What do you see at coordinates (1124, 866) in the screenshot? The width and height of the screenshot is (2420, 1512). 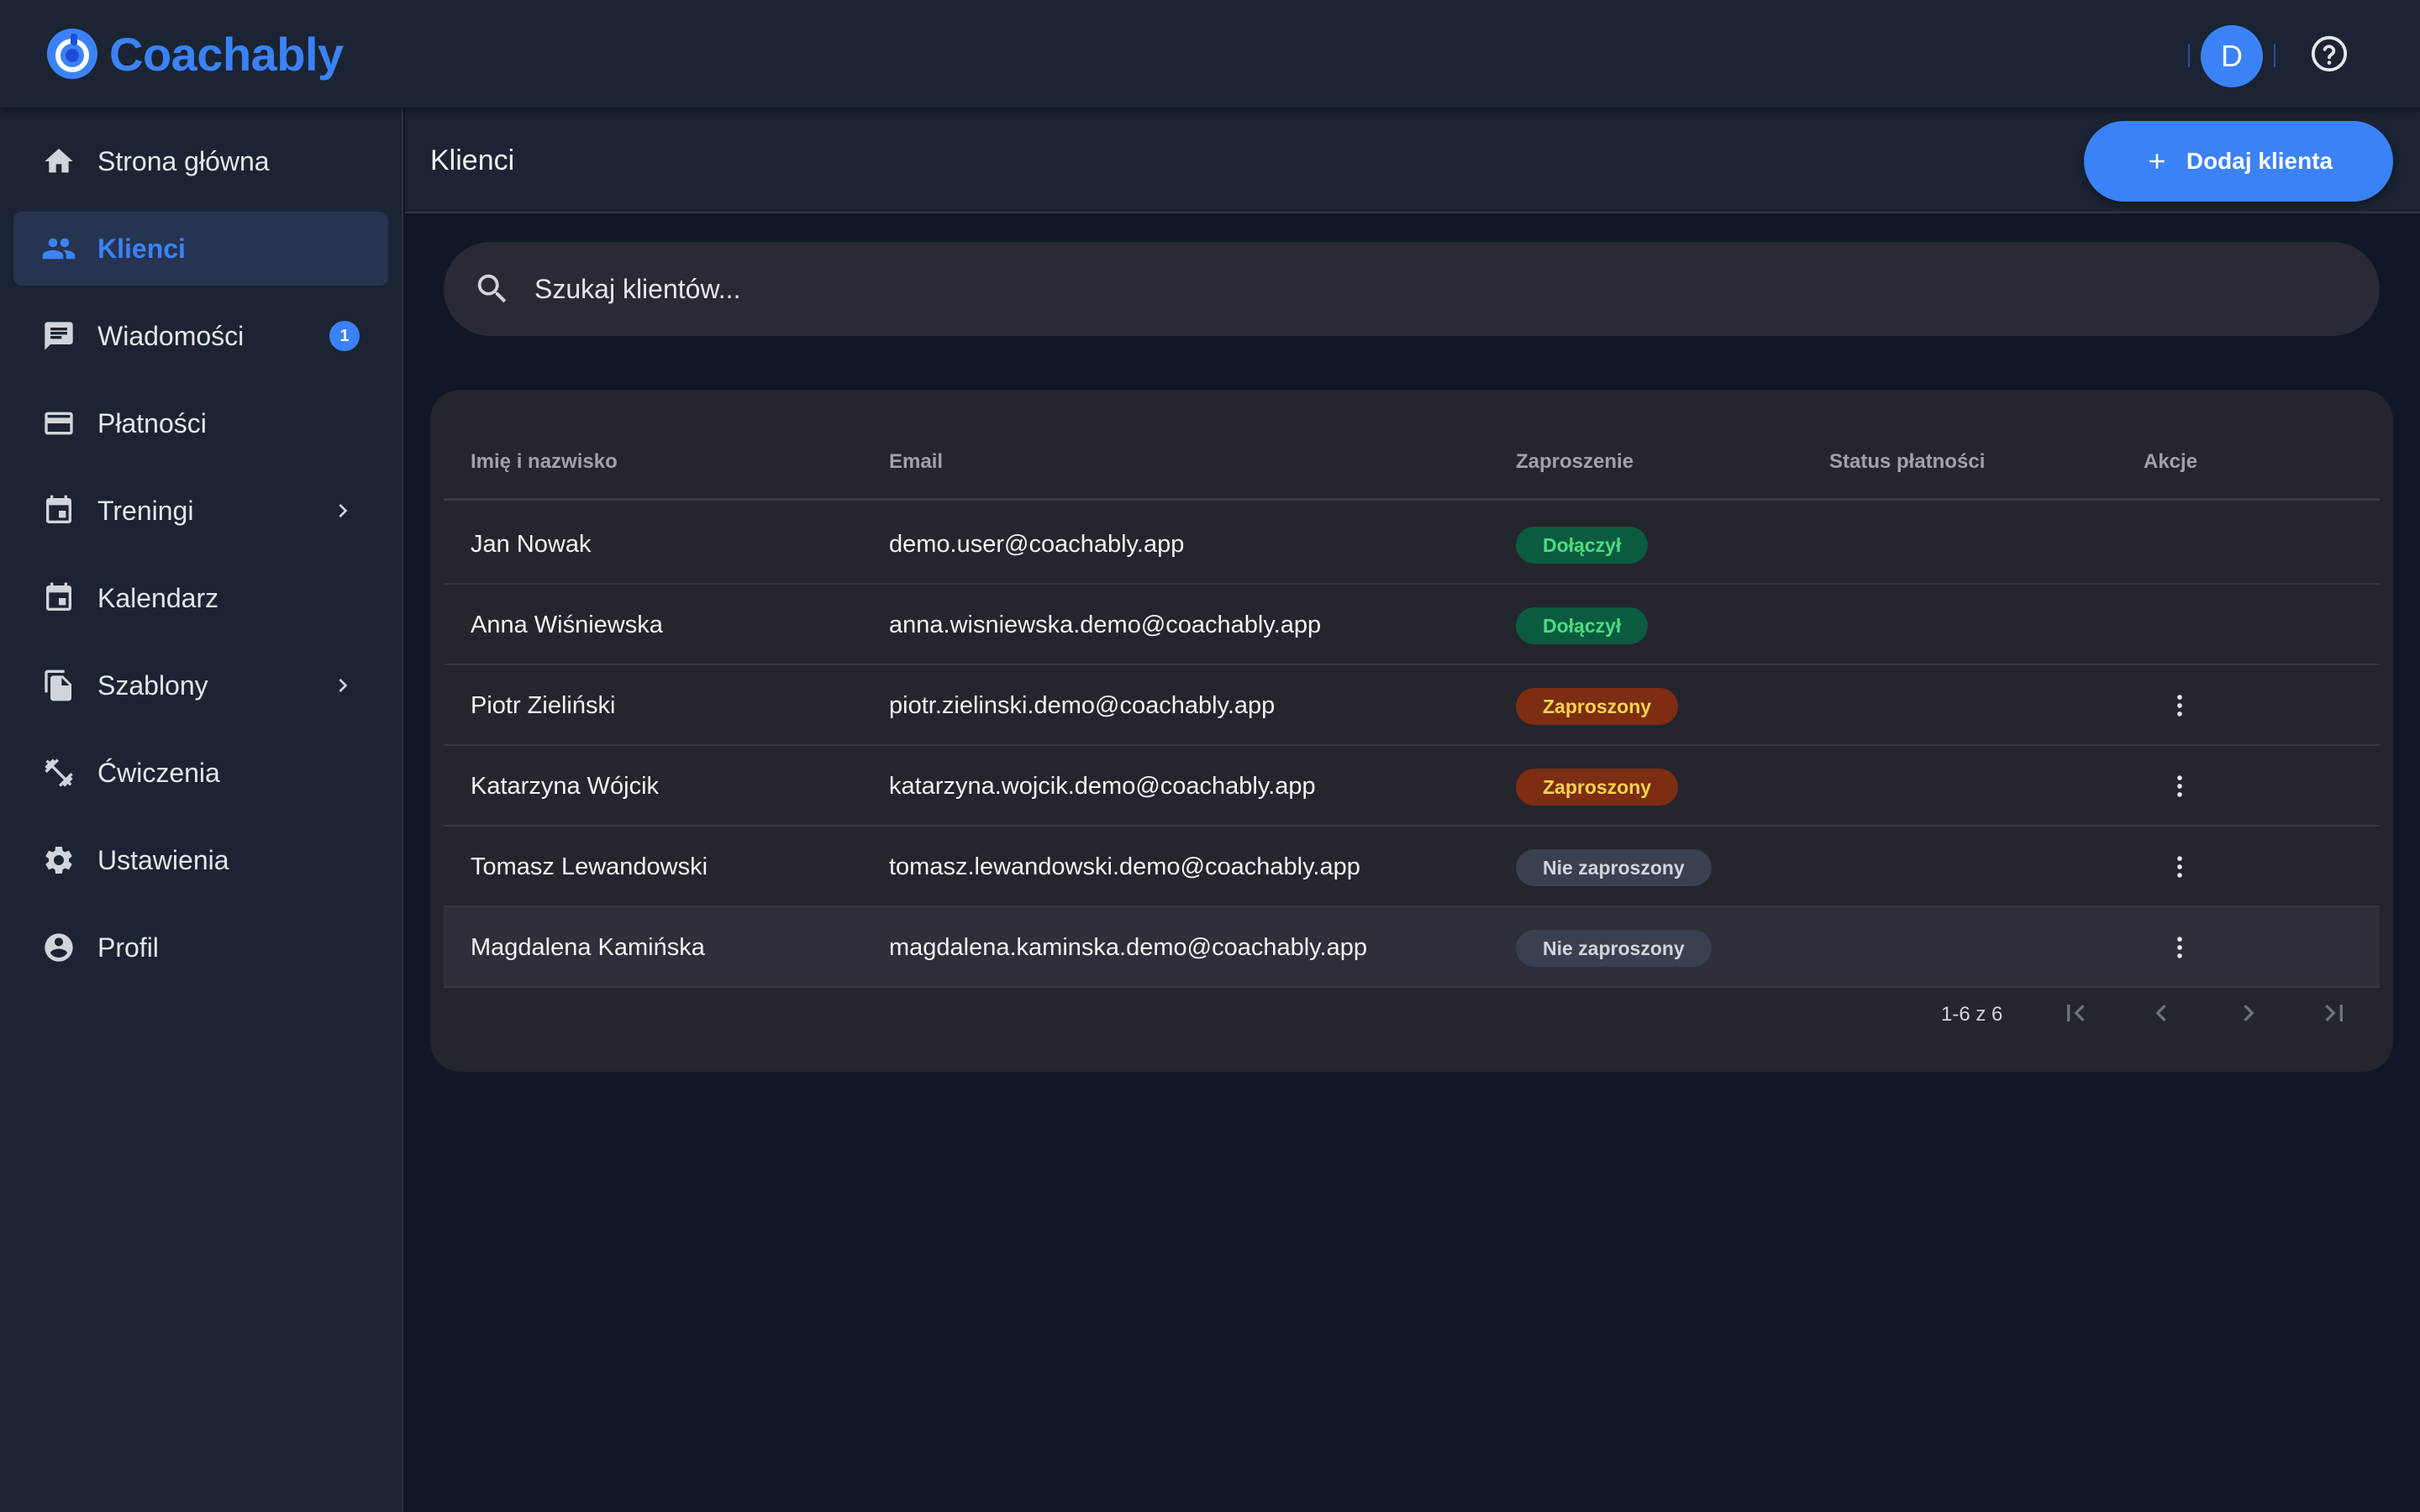 I see `client-email: tomasz.lewandowski.demo@coachably.app` at bounding box center [1124, 866].